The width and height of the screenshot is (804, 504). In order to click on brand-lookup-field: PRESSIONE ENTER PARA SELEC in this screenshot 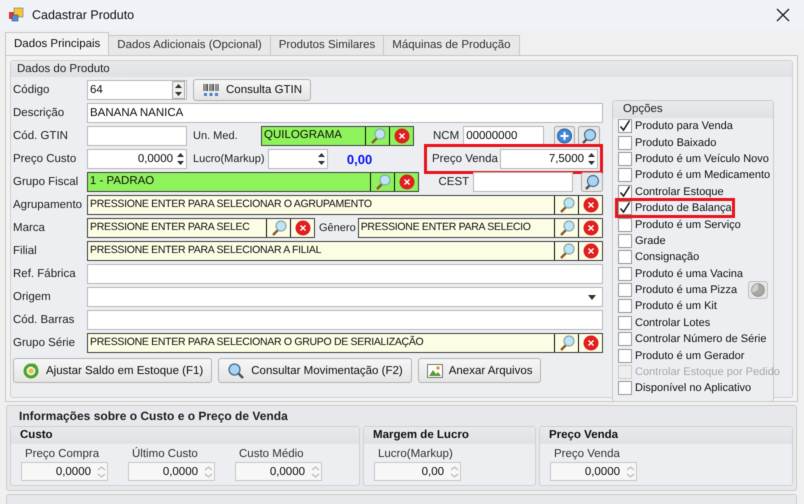, I will do `click(201, 228)`.